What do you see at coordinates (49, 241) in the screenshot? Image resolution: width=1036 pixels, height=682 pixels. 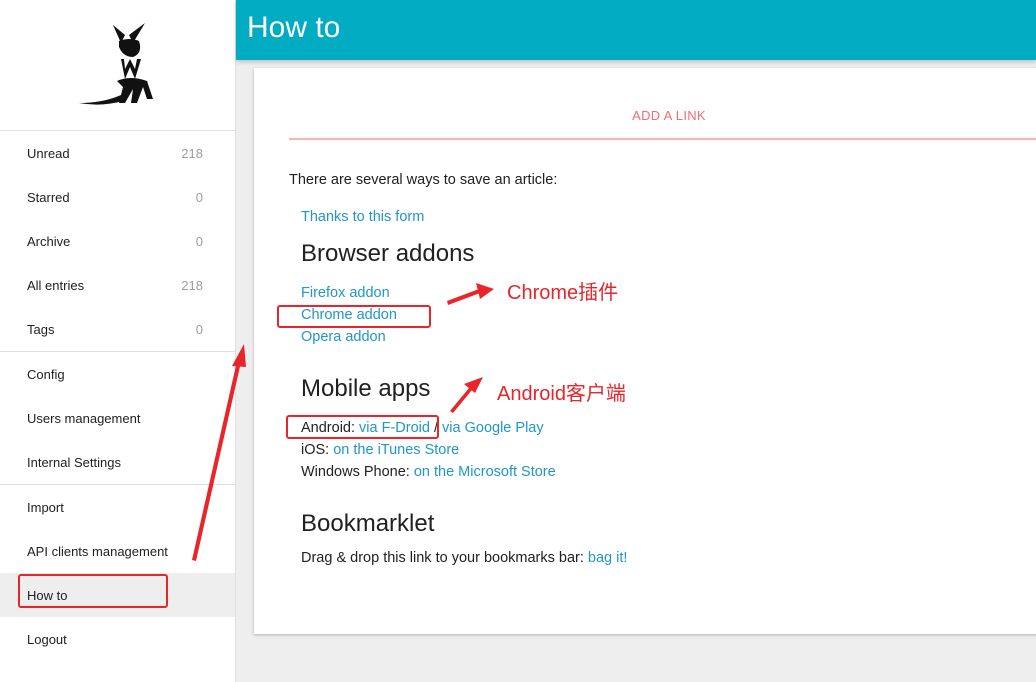 I see `nav-label: Archive` at bounding box center [49, 241].